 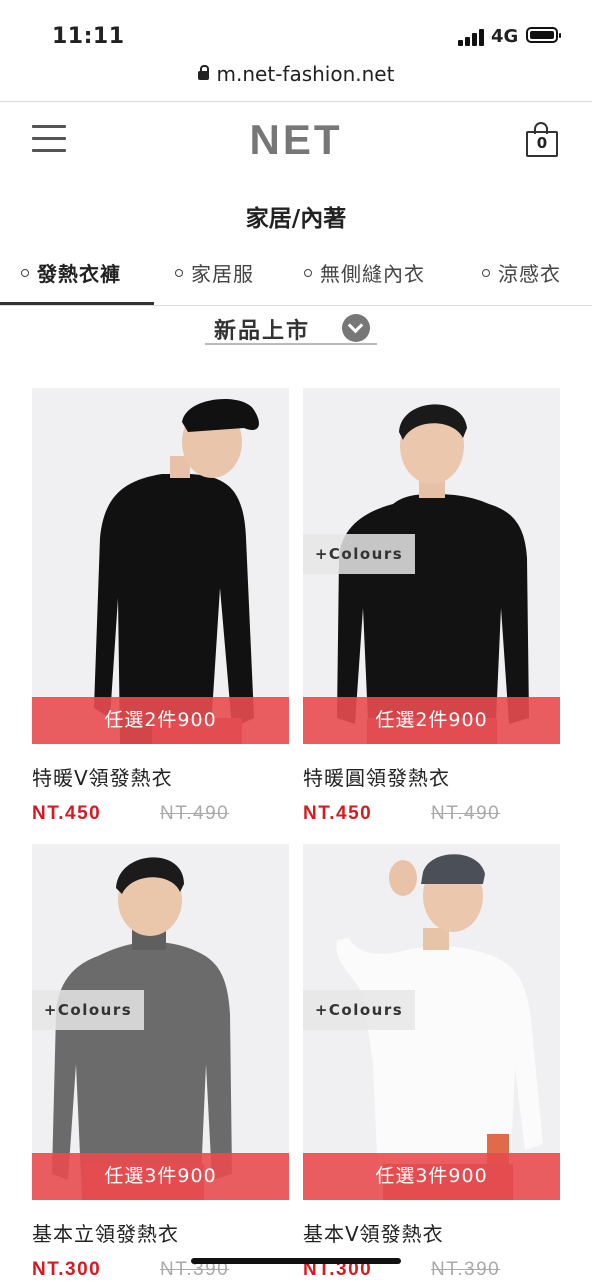 I want to click on product-image: 任選2件900, so click(x=160, y=566).